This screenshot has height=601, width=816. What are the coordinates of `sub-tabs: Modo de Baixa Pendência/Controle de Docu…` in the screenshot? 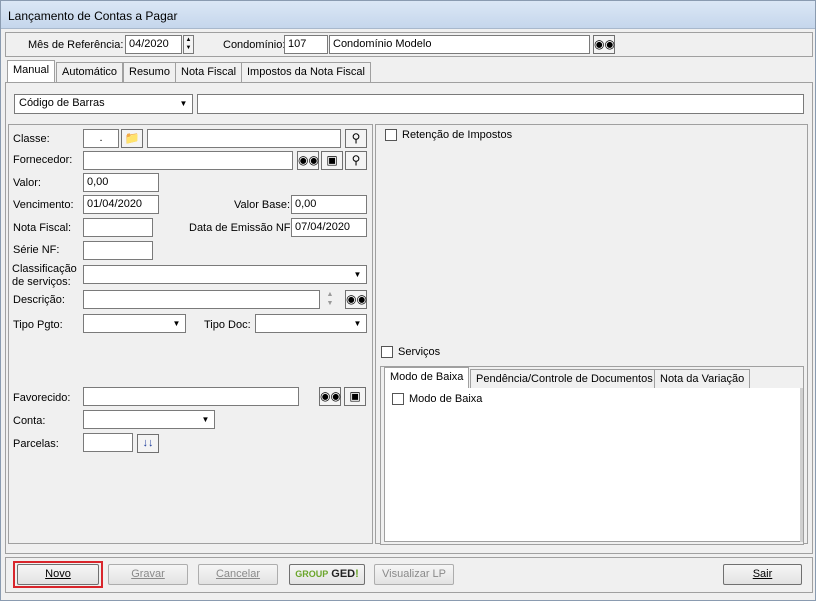 It's located at (584, 378).